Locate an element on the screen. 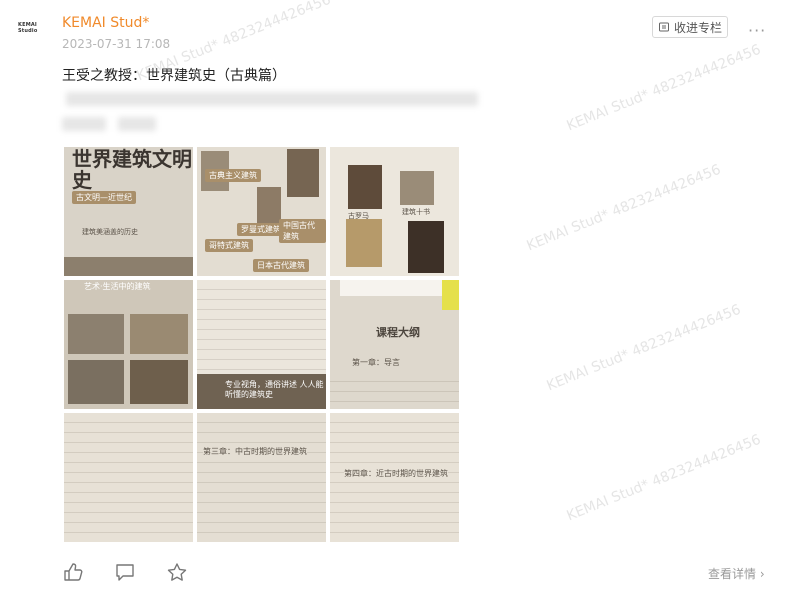  post-image-4: 艺术·生活中的建筑 is located at coordinates (128, 344).